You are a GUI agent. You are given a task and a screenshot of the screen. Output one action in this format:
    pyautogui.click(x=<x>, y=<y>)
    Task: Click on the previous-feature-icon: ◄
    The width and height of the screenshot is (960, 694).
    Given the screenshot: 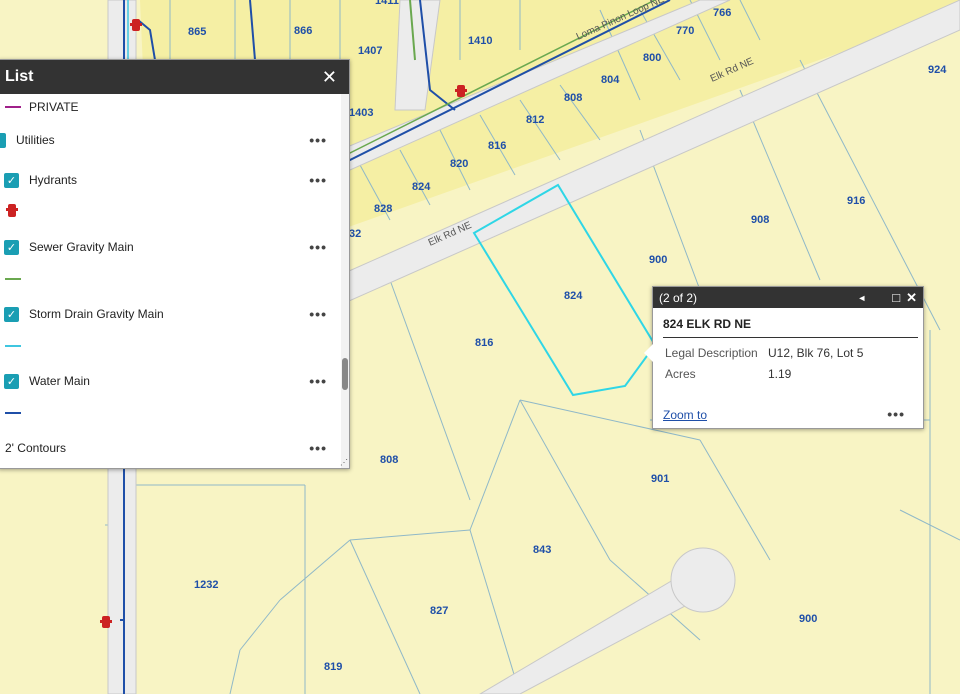 What is the action you would take?
    pyautogui.click(x=861, y=298)
    